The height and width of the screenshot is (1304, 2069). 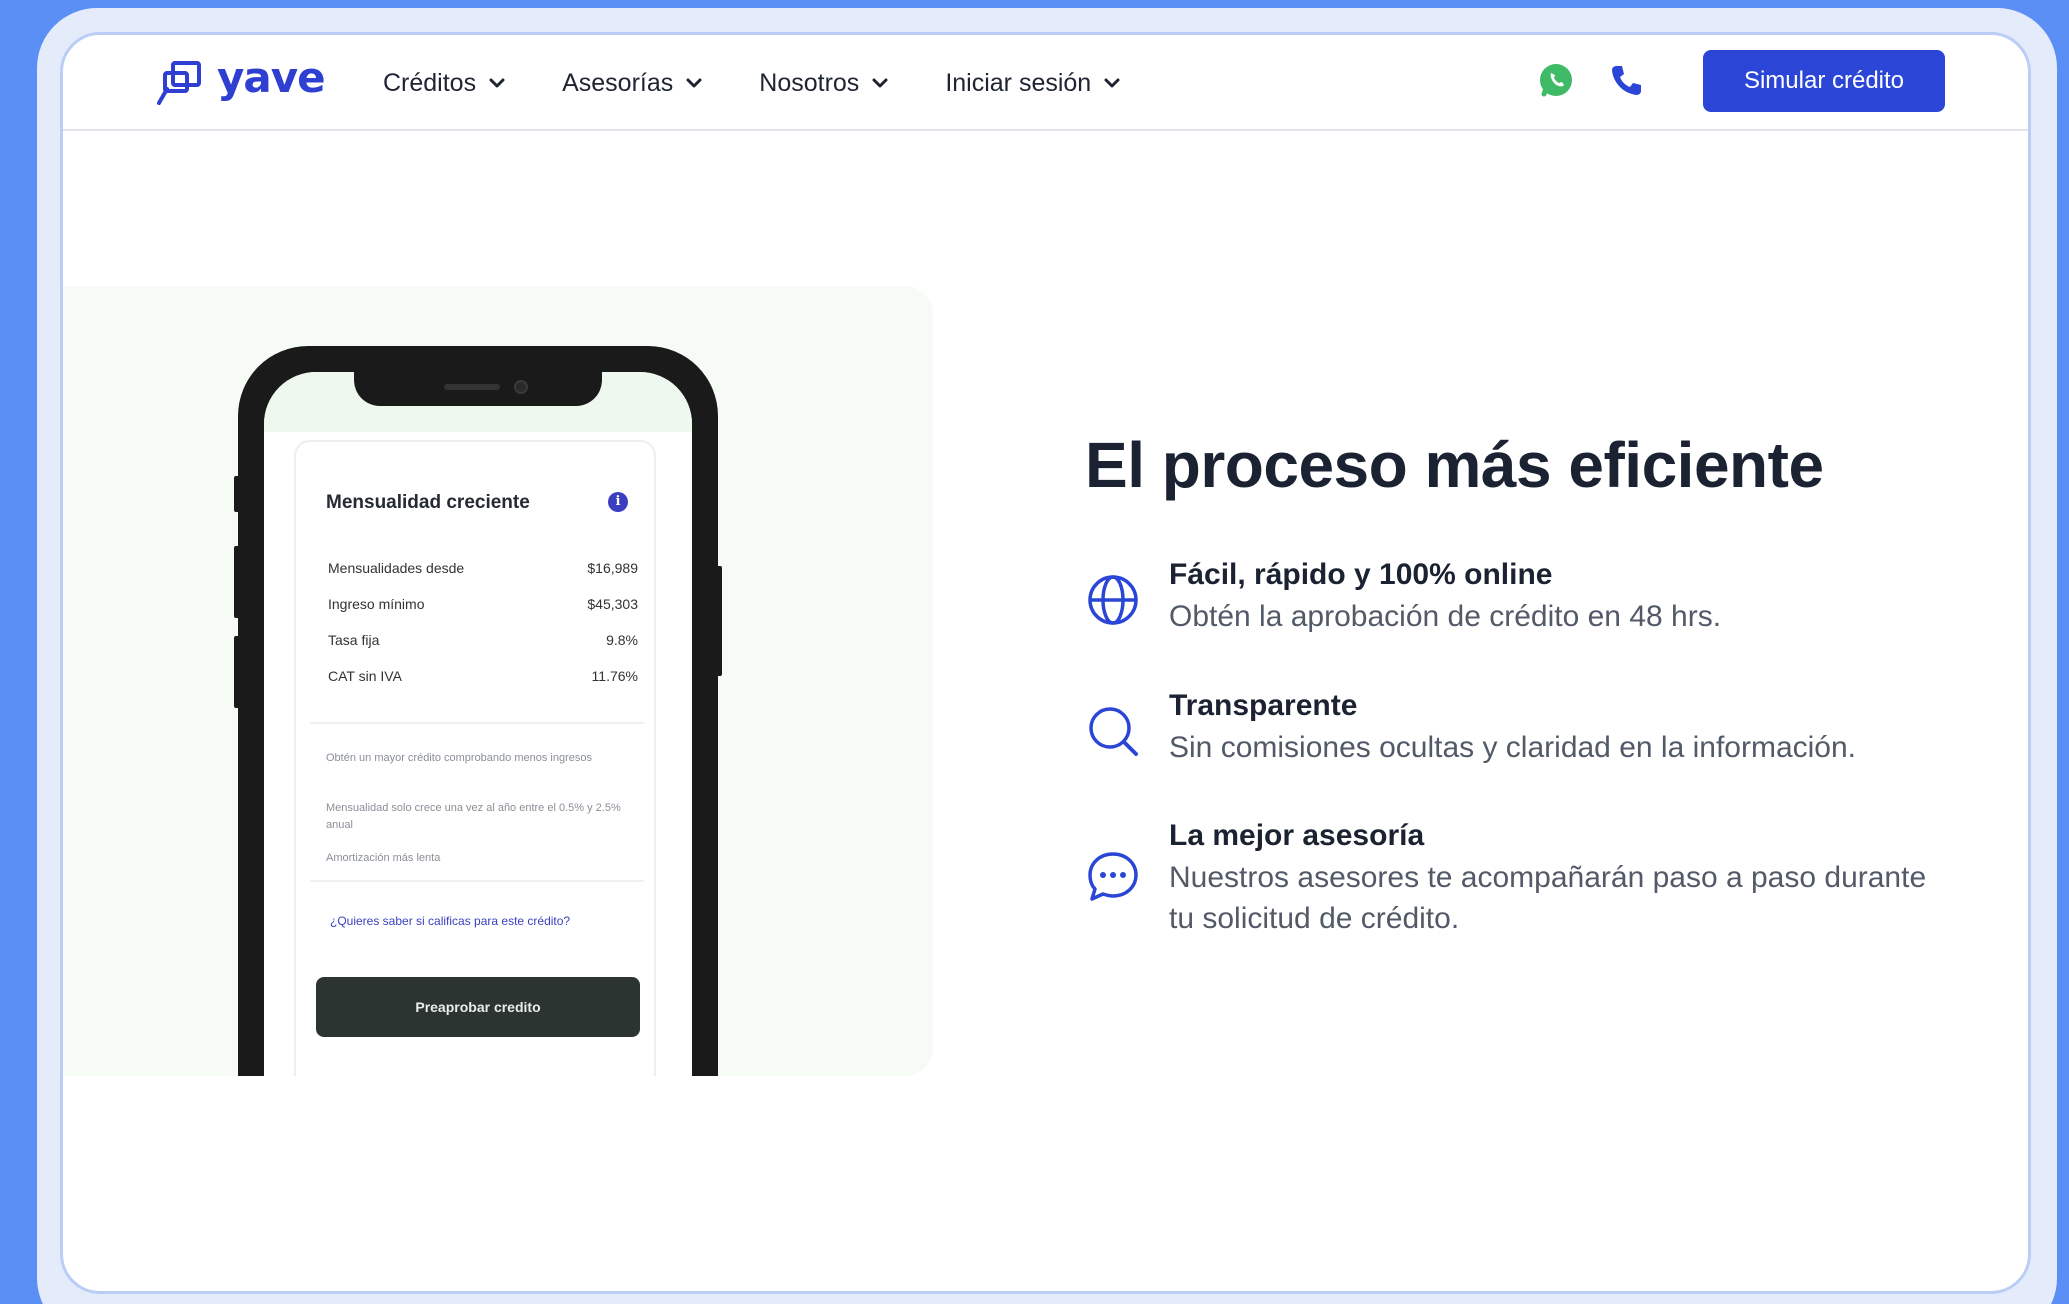 I want to click on feature-title: Transparente, so click(x=1263, y=705).